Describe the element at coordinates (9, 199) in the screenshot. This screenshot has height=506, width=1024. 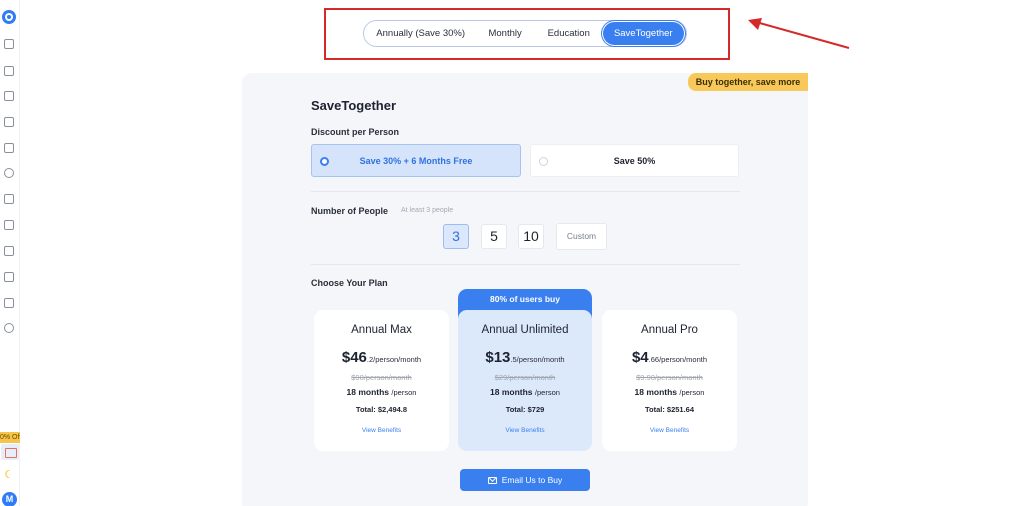
I see `edit-icon` at that location.